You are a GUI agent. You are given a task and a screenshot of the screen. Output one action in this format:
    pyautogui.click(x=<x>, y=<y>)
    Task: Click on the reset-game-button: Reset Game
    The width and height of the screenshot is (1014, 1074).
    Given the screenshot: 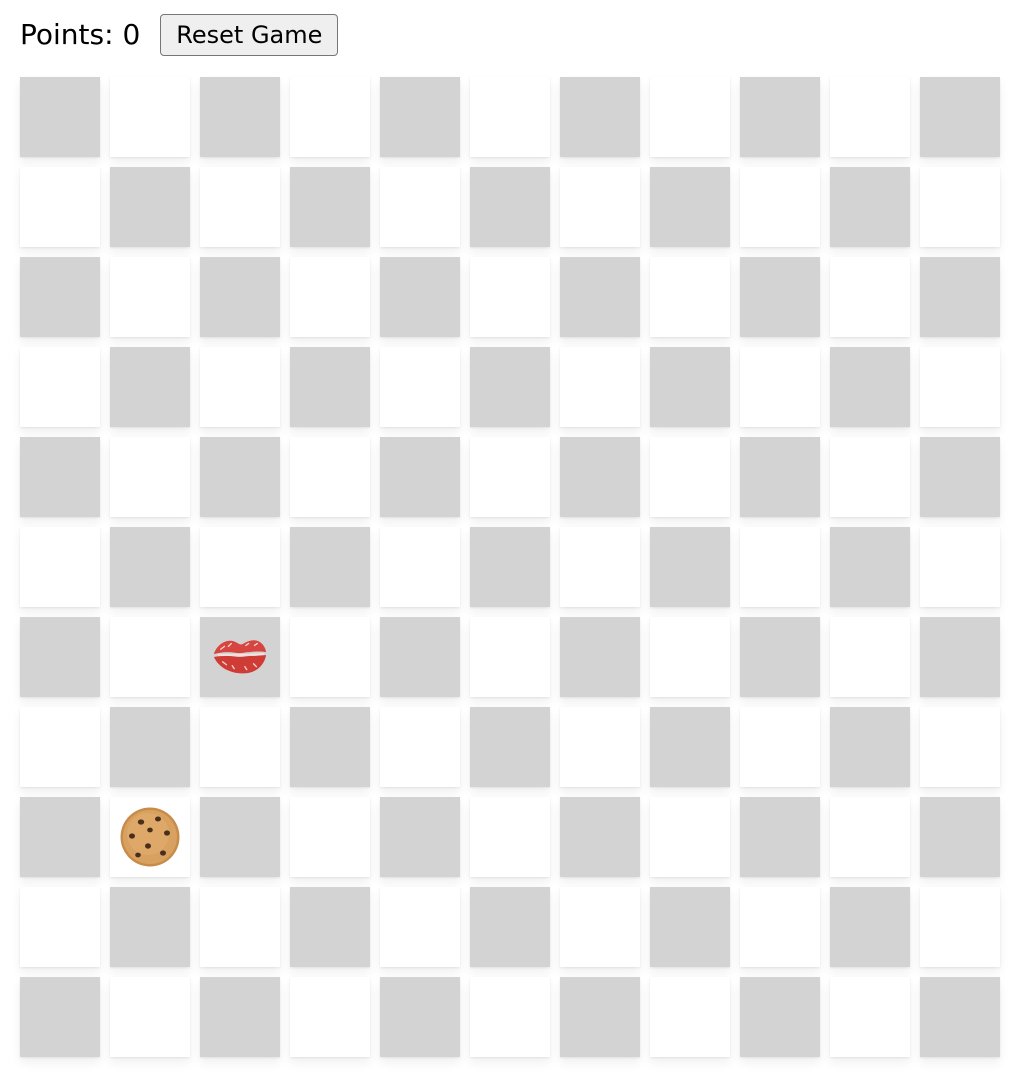 What is the action you would take?
    pyautogui.click(x=249, y=35)
    